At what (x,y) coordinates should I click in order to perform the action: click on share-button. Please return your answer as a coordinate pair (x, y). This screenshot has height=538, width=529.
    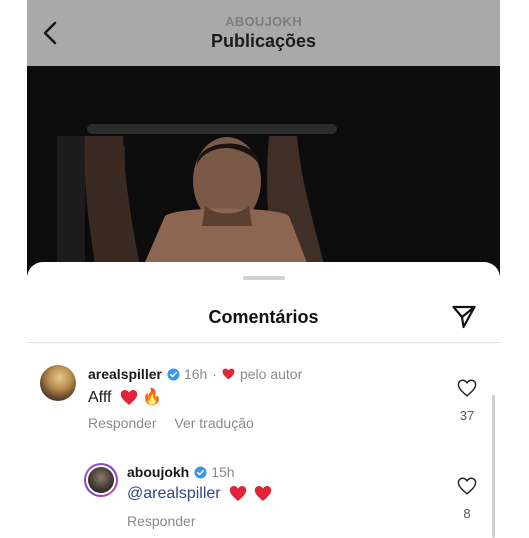
    Looking at the image, I should click on (464, 317).